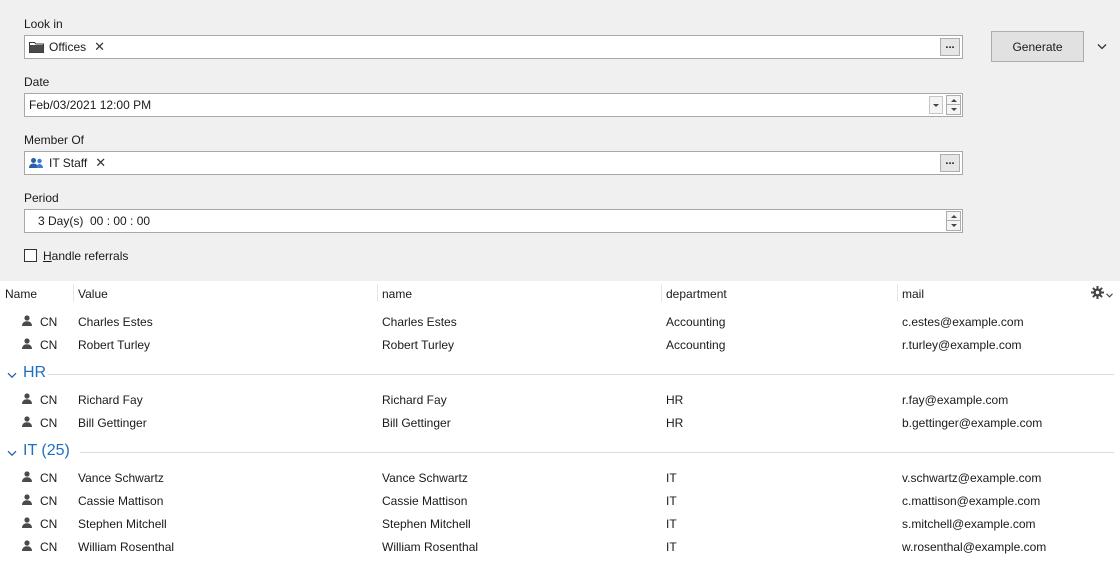 The image size is (1120, 562). What do you see at coordinates (418, 345) in the screenshot?
I see `cell-name: Robert Turley` at bounding box center [418, 345].